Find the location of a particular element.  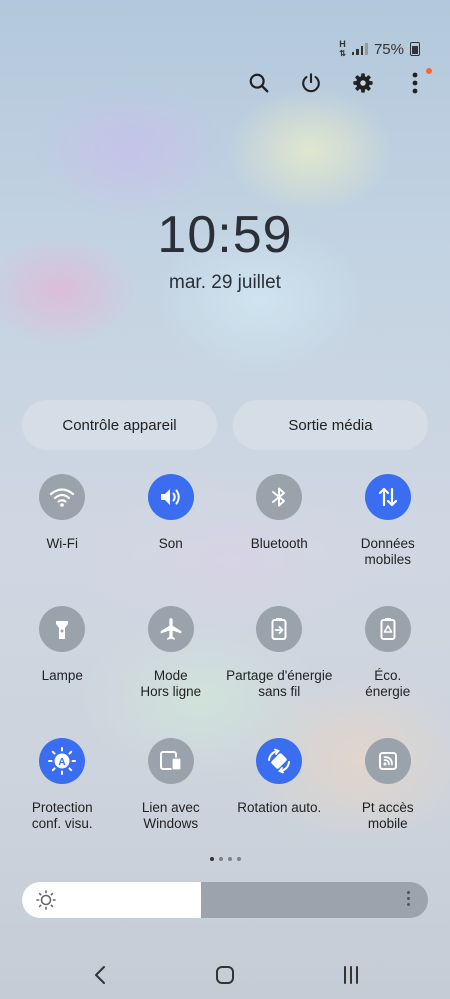

tile-bluetooth: Bluetooth is located at coordinates (279, 538).